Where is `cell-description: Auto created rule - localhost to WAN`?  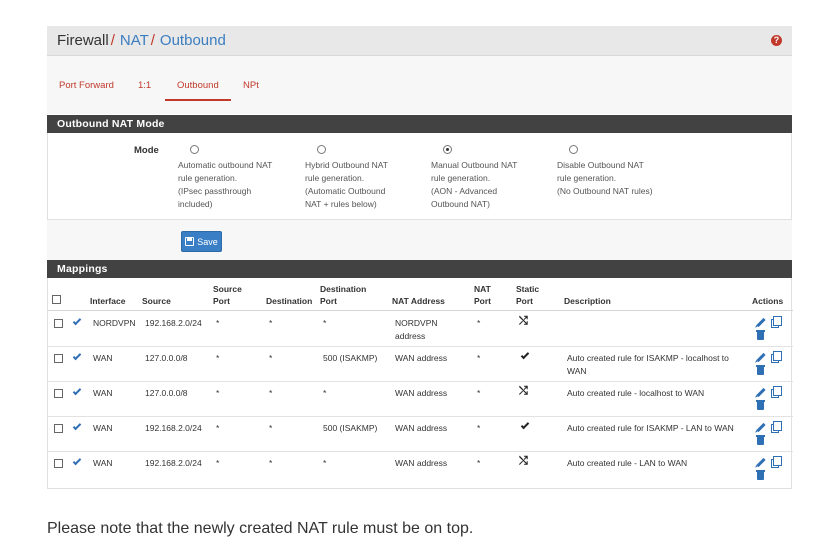
cell-description: Auto created rule - localhost to WAN is located at coordinates (636, 393).